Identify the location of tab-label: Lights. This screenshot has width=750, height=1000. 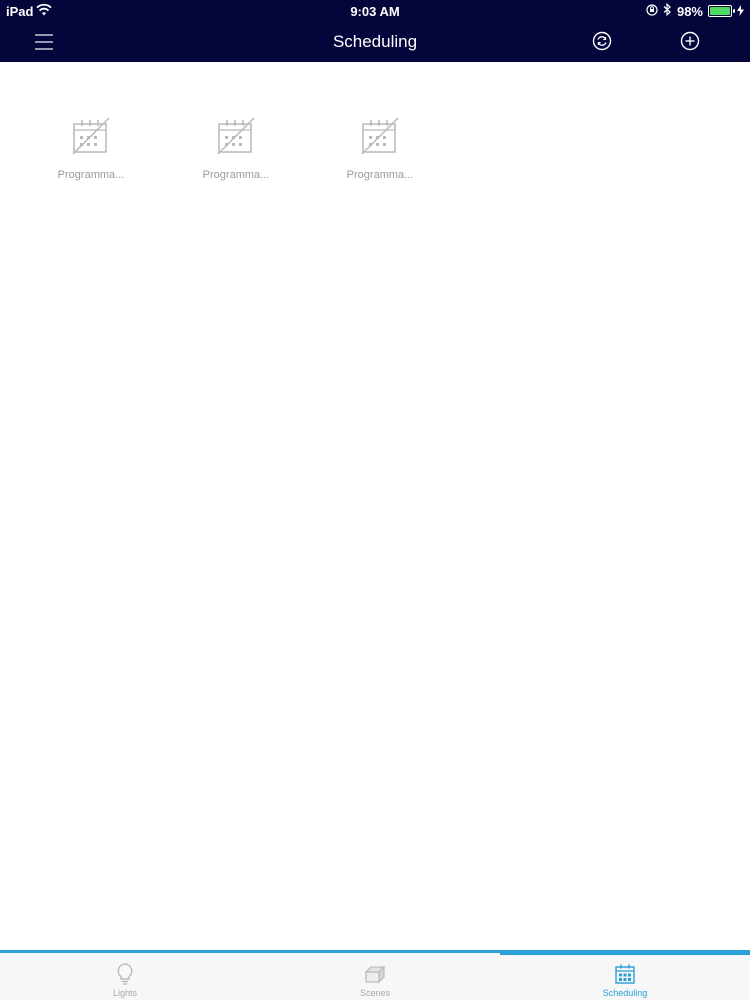
(125, 993).